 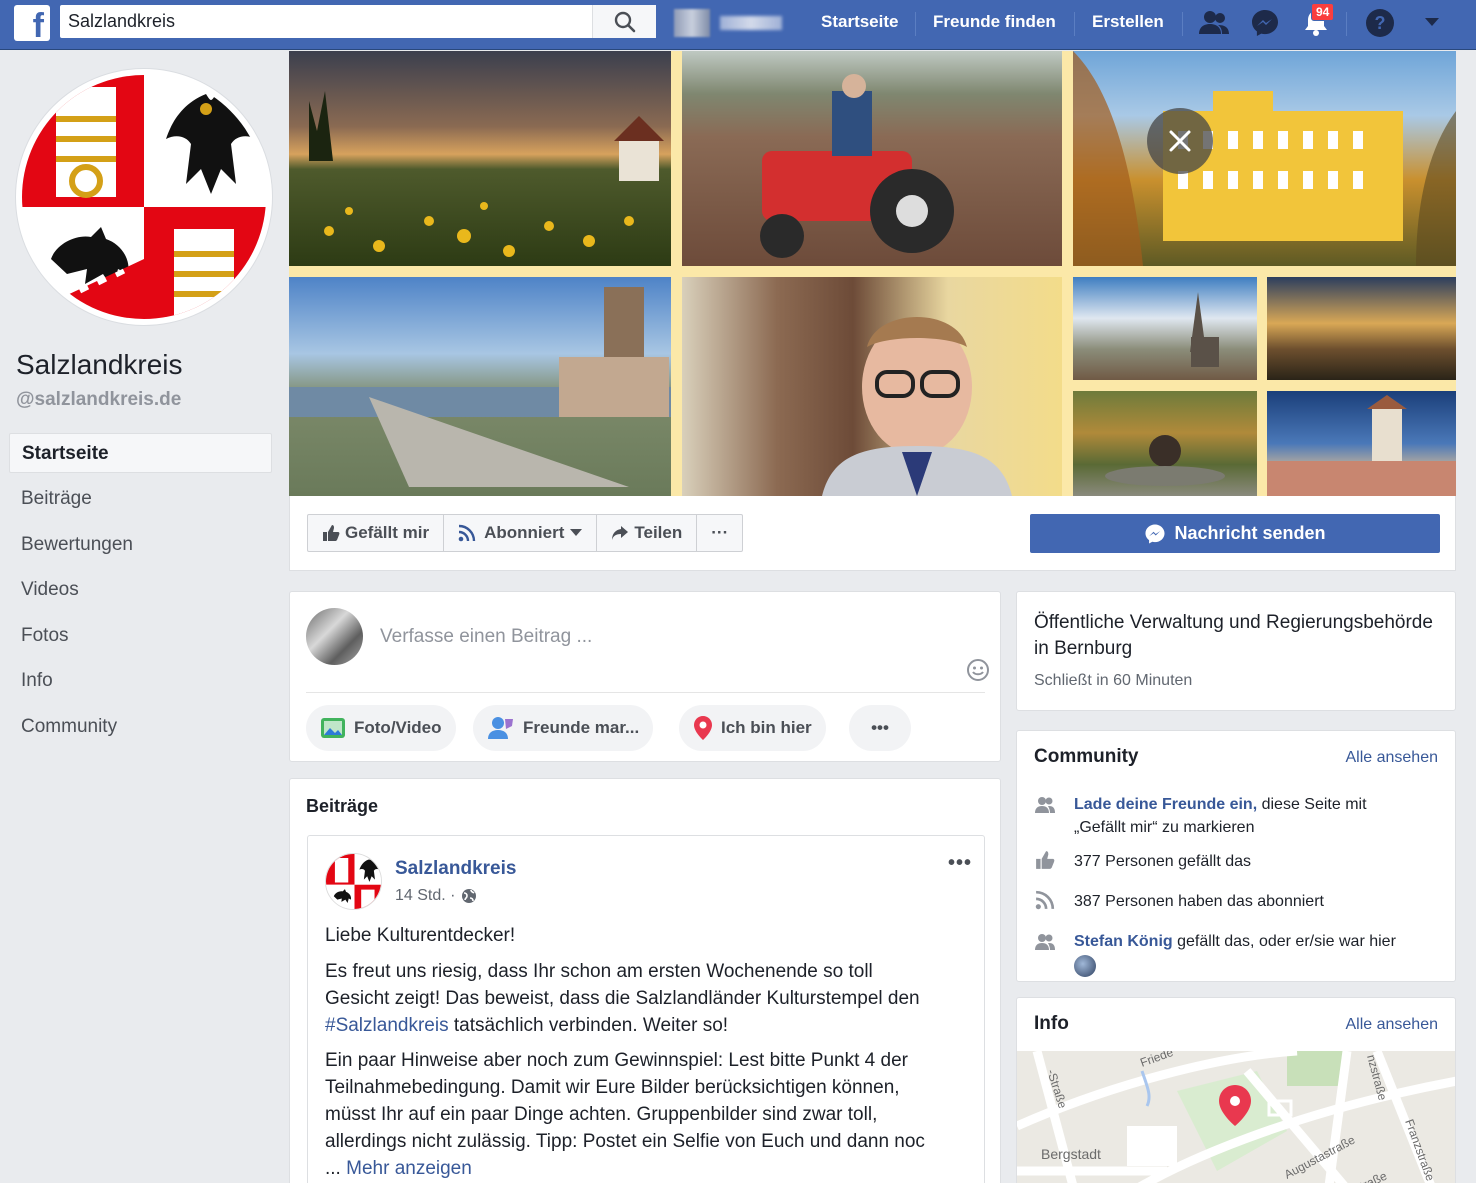 What do you see at coordinates (521, 533) in the screenshot?
I see `subscribe-button: Abonniert` at bounding box center [521, 533].